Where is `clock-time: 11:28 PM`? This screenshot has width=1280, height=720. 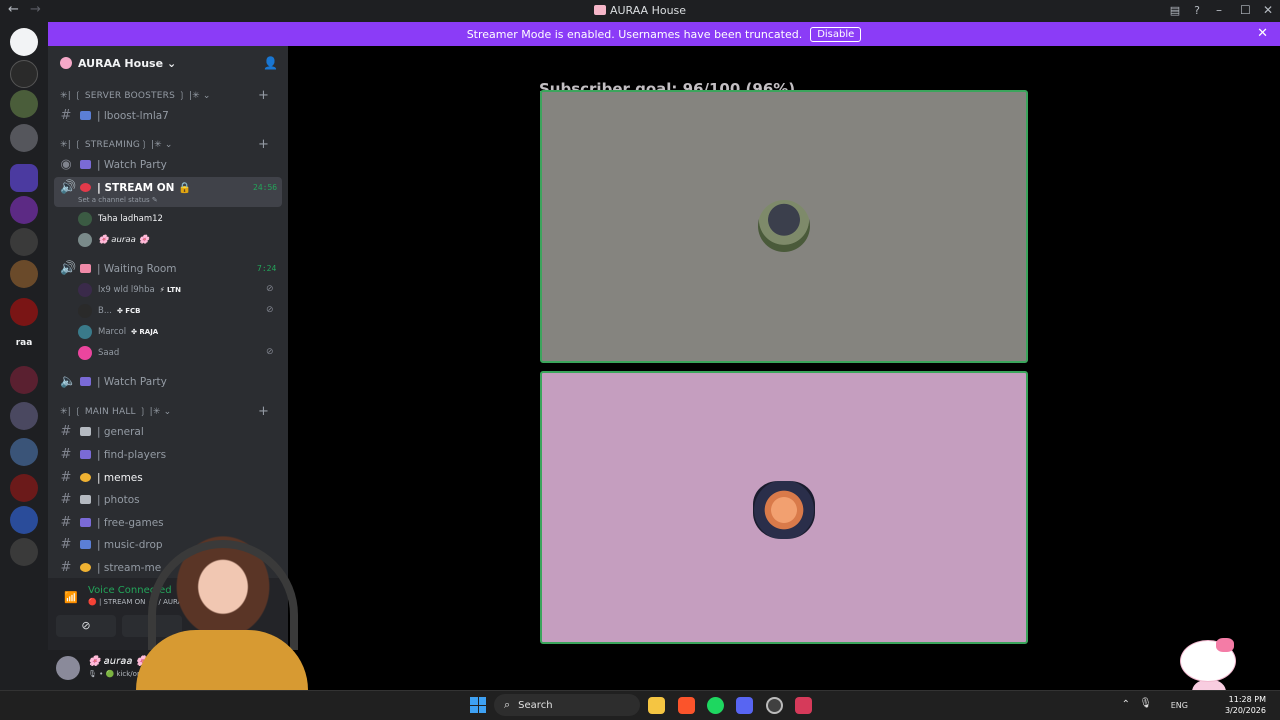
clock-time: 11:28 PM is located at coordinates (1247, 699).